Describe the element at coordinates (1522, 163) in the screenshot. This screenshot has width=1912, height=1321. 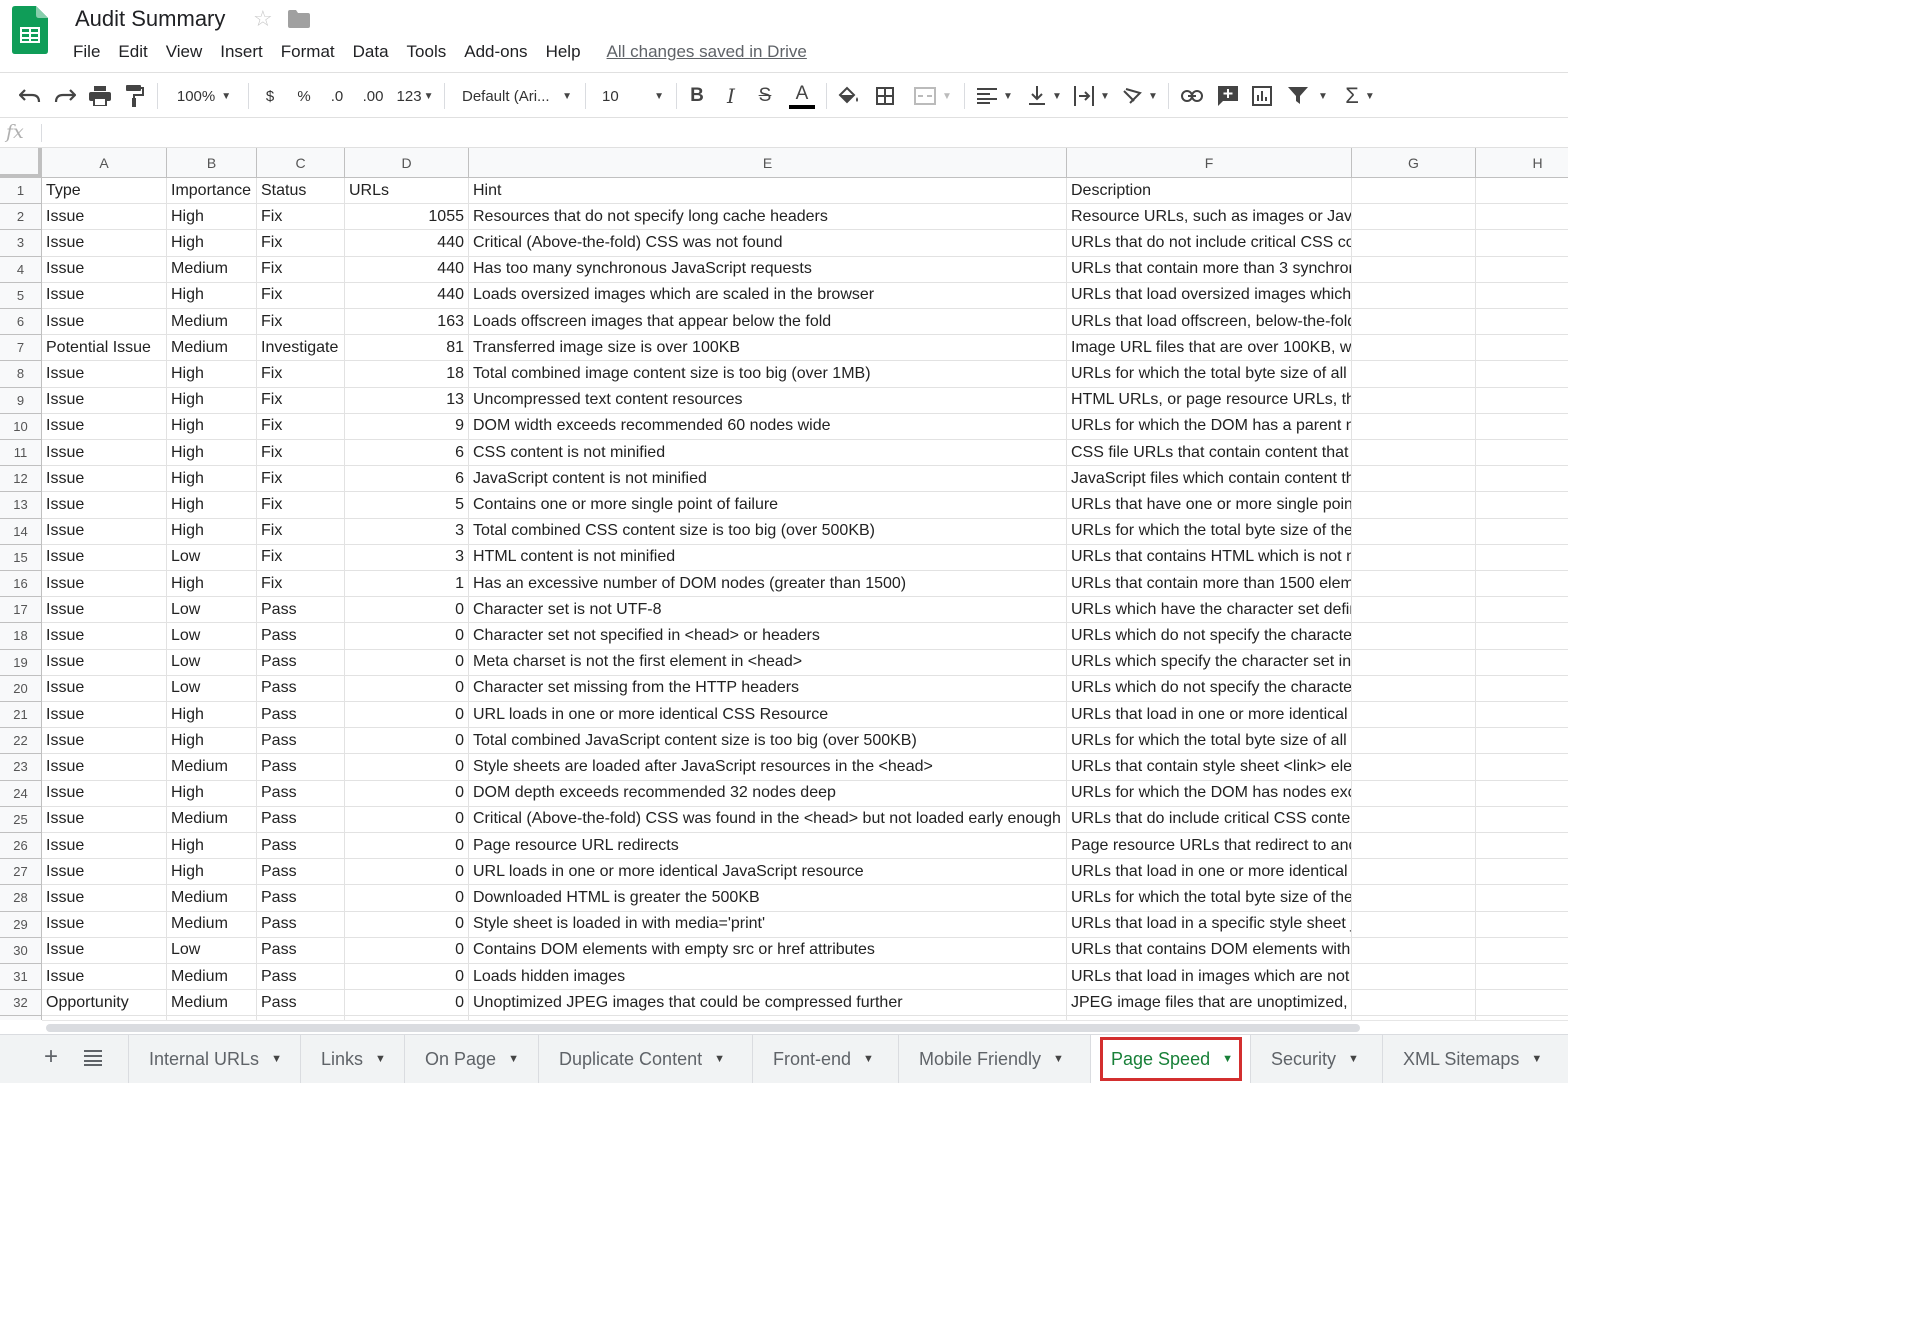
I see `column-header-h: H` at that location.